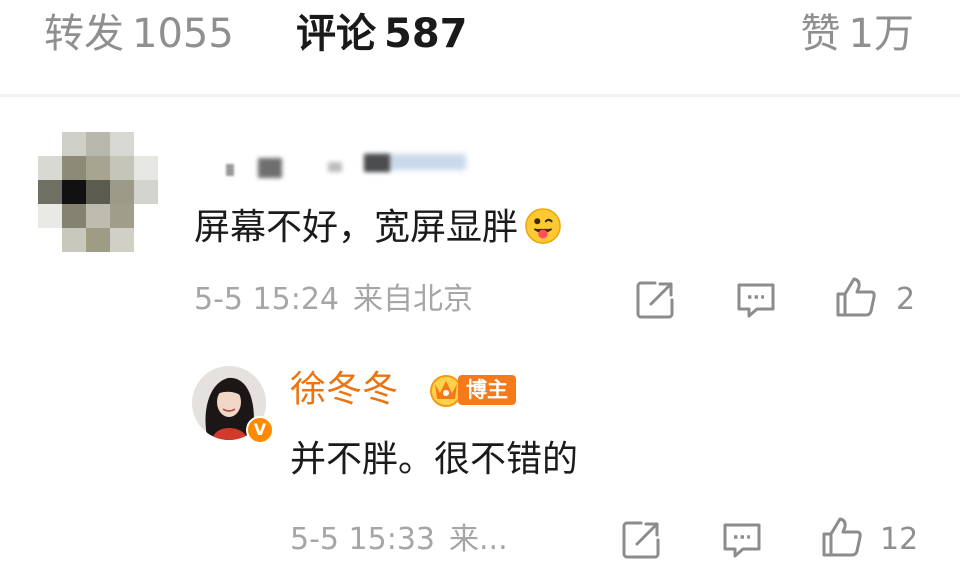 Image resolution: width=960 pixels, height=577 pixels. I want to click on tab-repost-label: 转发, so click(84, 34).